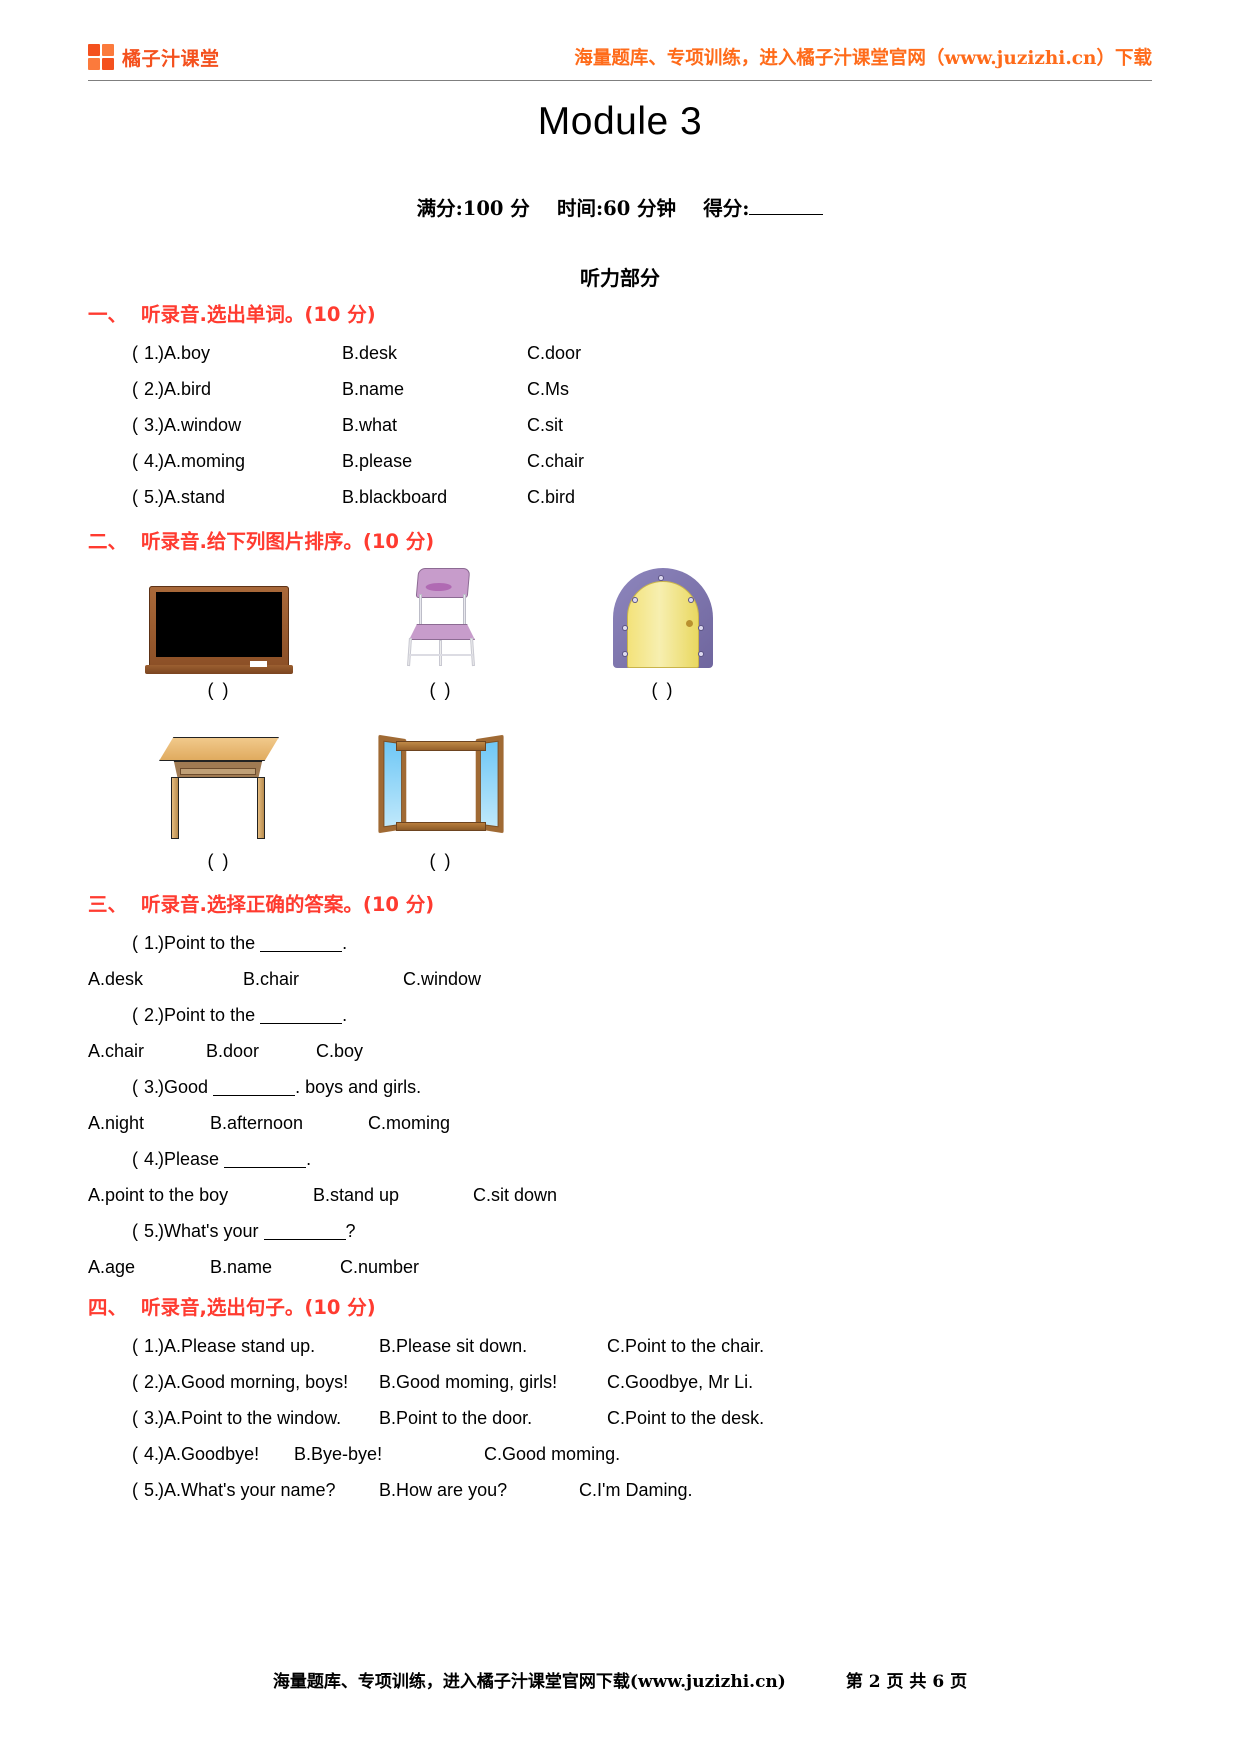  What do you see at coordinates (479, 1490) in the screenshot?
I see `option-b: B.How are you?` at bounding box center [479, 1490].